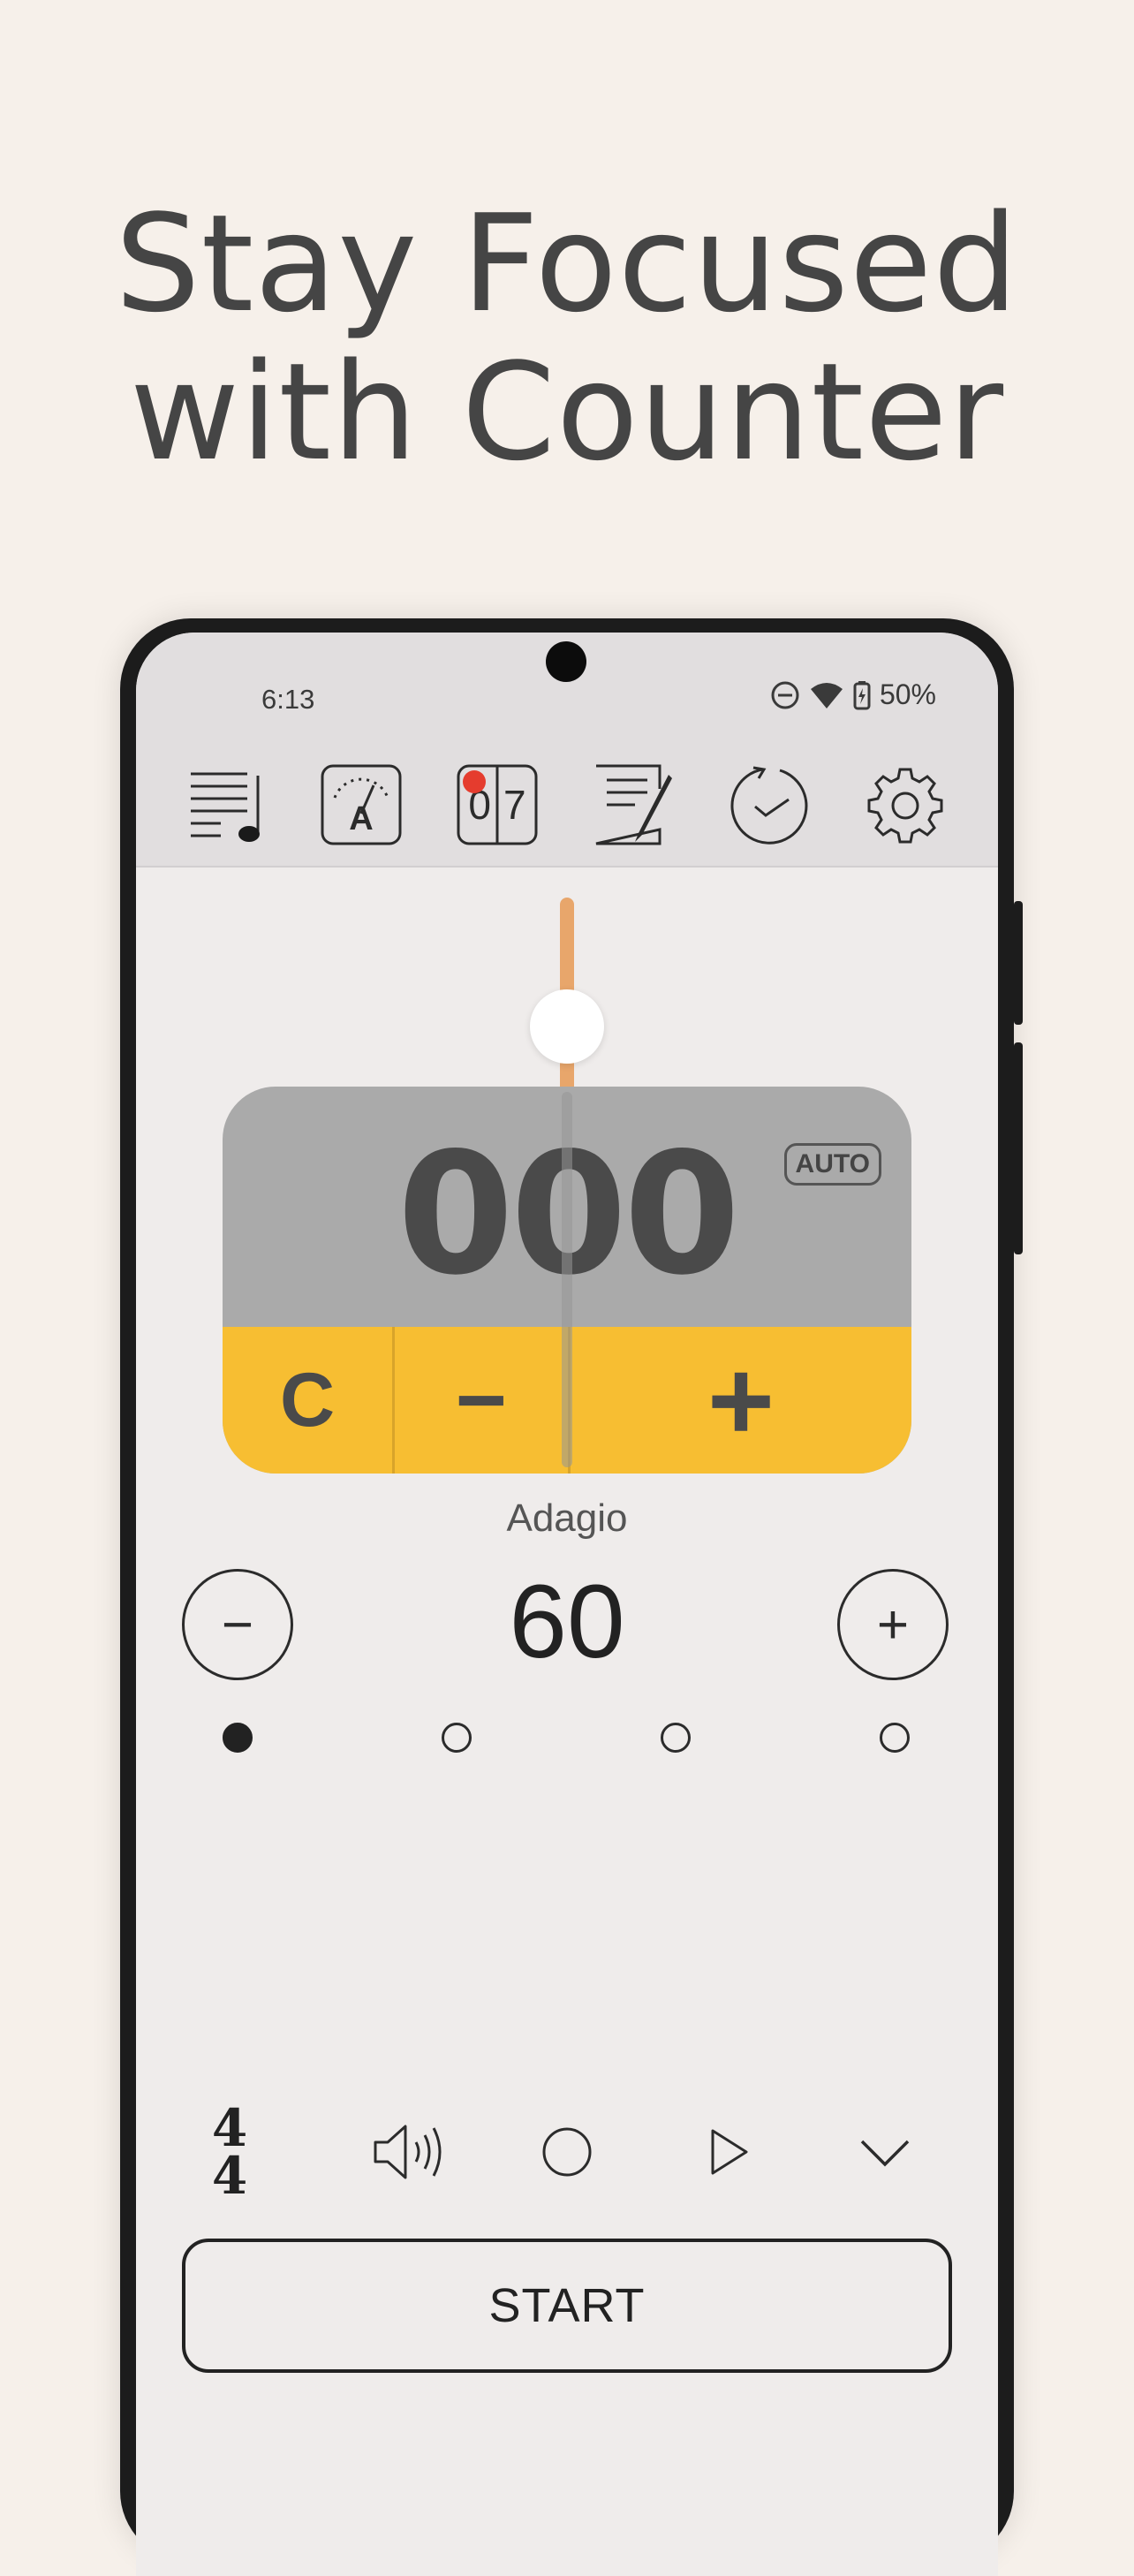  I want to click on headline: Stay Focused with Counter, so click(567, 339).